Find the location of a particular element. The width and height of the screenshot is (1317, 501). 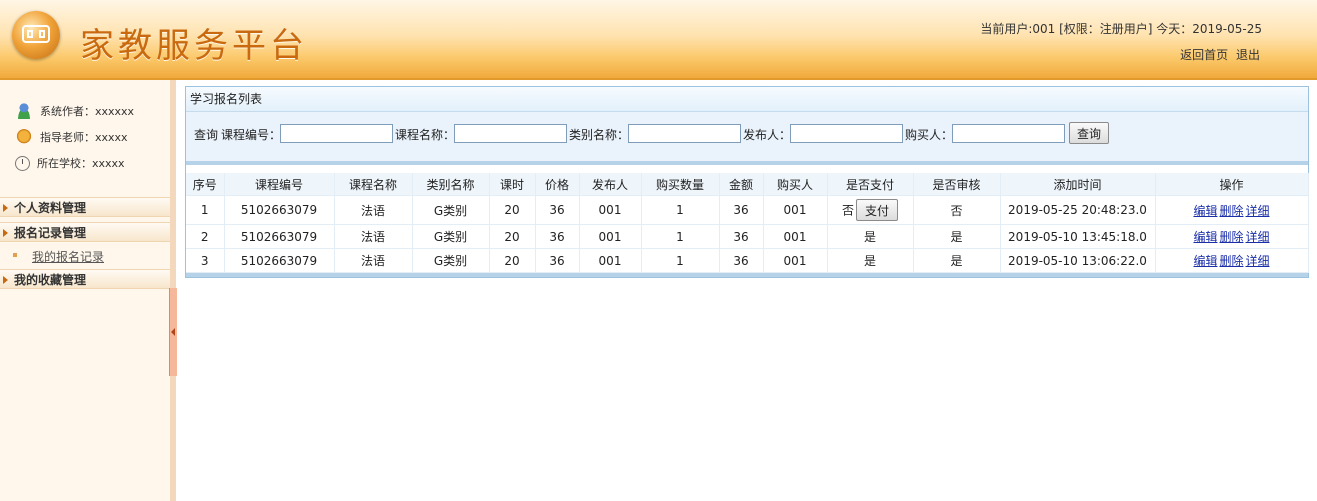

sidebar-item-my-signups: 我的报名记录 is located at coordinates (68, 256).